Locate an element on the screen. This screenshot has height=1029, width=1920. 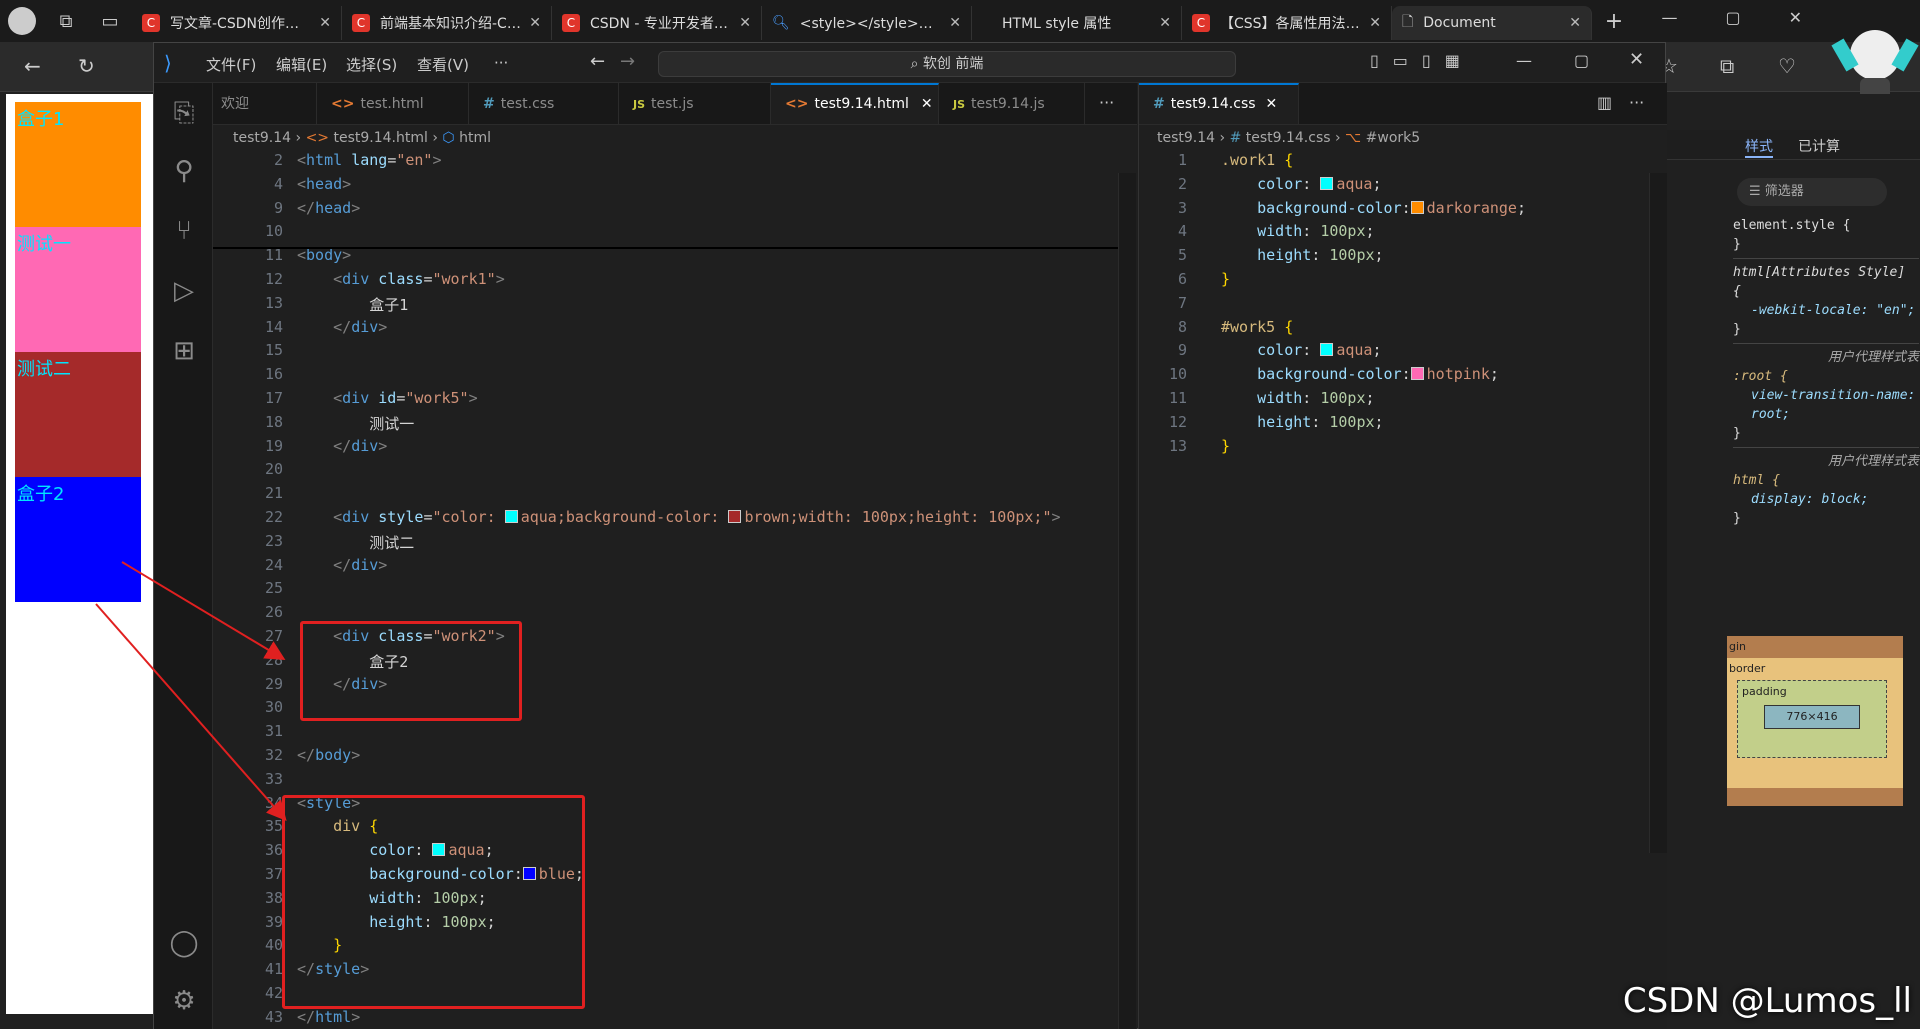
workspaces-icon: ⧉ is located at coordinates (66, 21).